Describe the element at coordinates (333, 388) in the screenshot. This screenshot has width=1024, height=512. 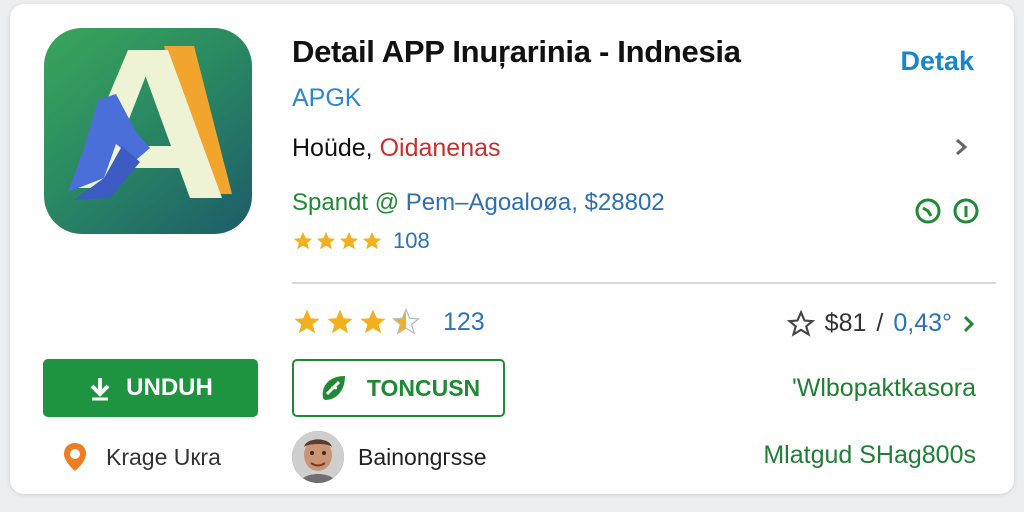
I see `refresh-leaf-icon` at that location.